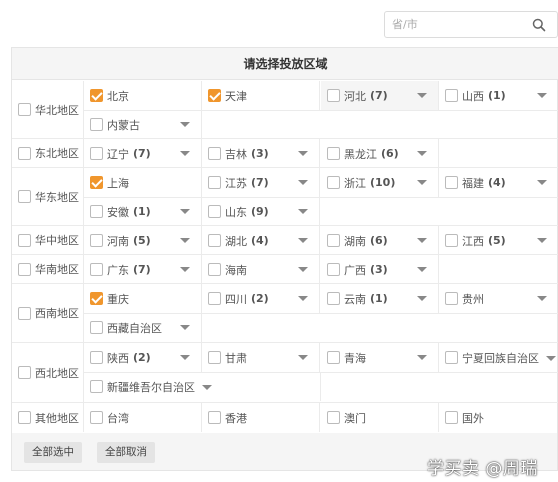 The width and height of the screenshot is (558, 482). I want to click on province-option: 青海, so click(346, 358).